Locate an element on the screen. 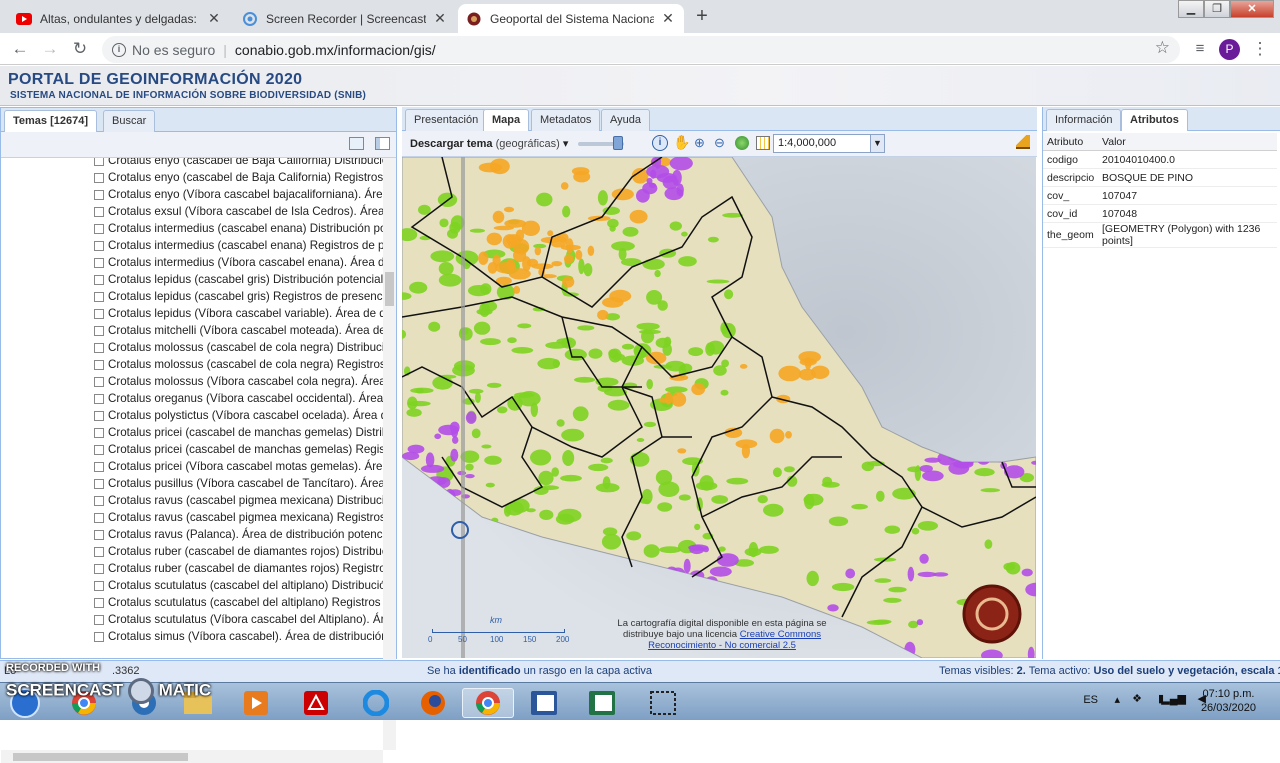  excel-taskbar-icon is located at coordinates (602, 703).